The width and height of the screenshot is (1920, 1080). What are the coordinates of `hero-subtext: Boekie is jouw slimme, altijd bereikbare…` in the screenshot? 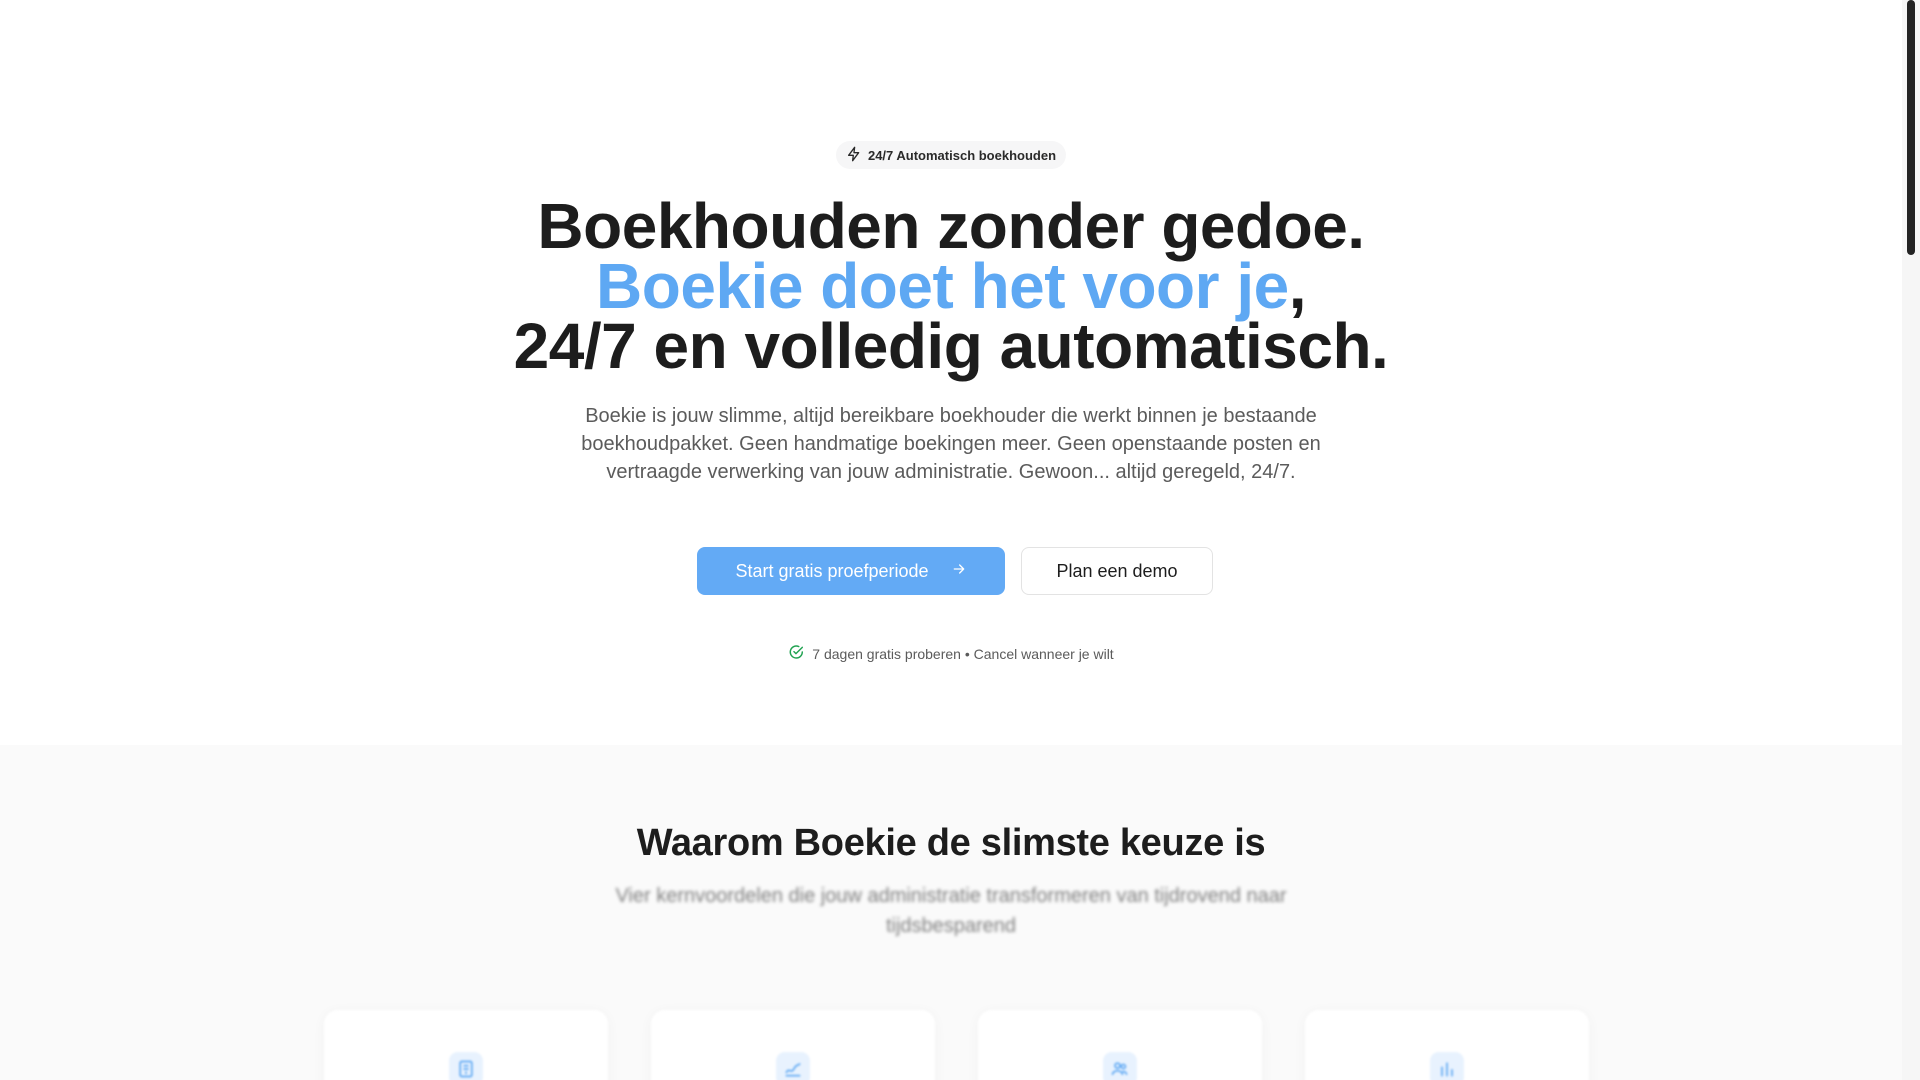 It's located at (951, 444).